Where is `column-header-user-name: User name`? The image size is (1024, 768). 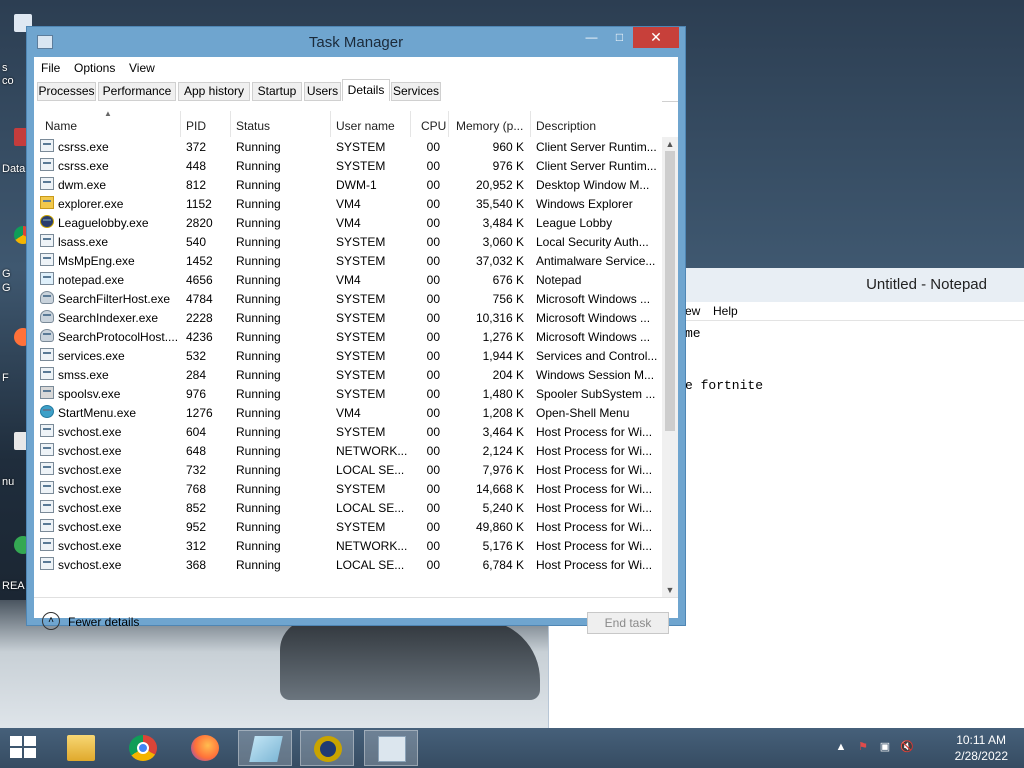
column-header-user-name: User name is located at coordinates (365, 126).